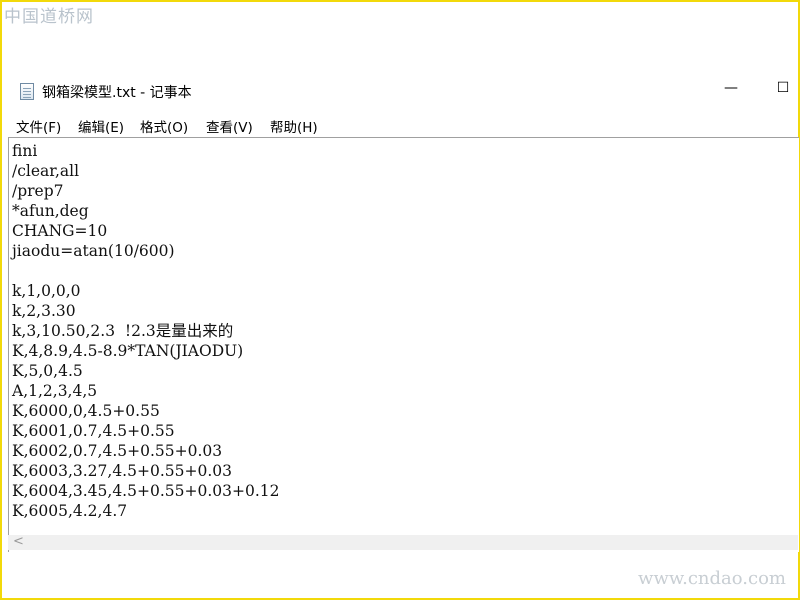  Describe the element at coordinates (27, 91) in the screenshot. I see `notepad-icon` at that location.